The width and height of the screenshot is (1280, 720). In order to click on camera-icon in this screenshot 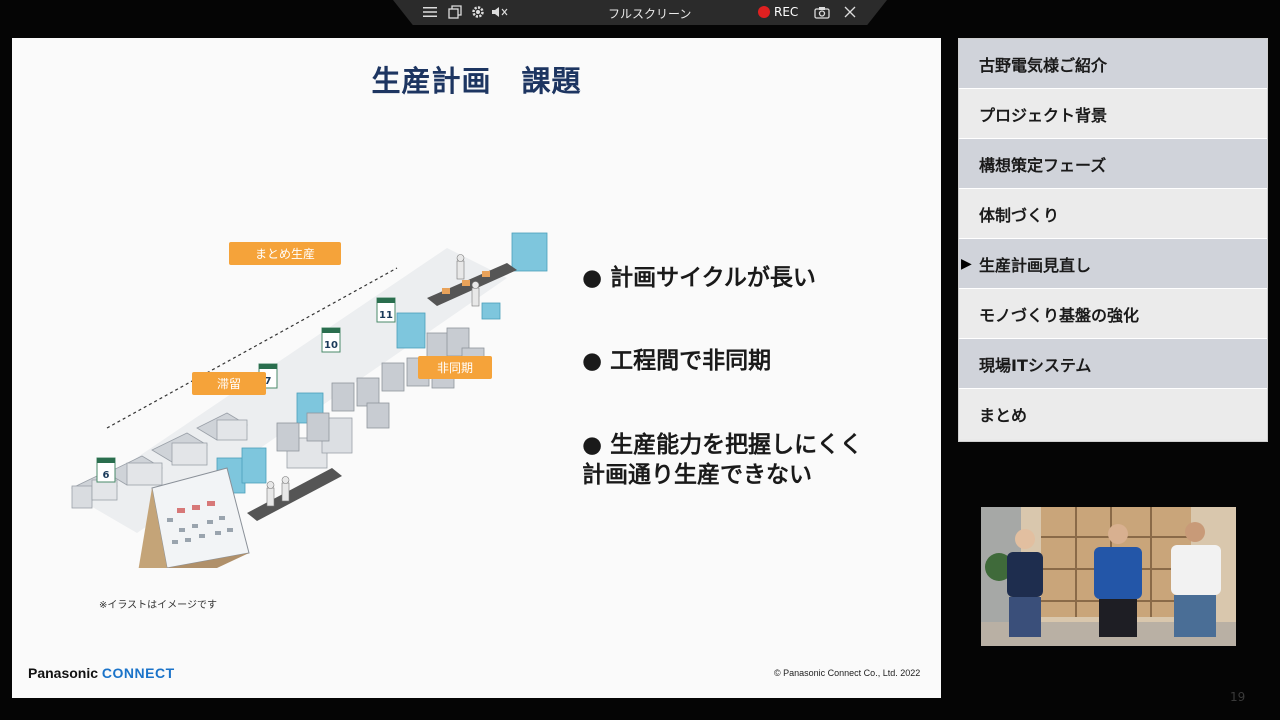, I will do `click(822, 12)`.